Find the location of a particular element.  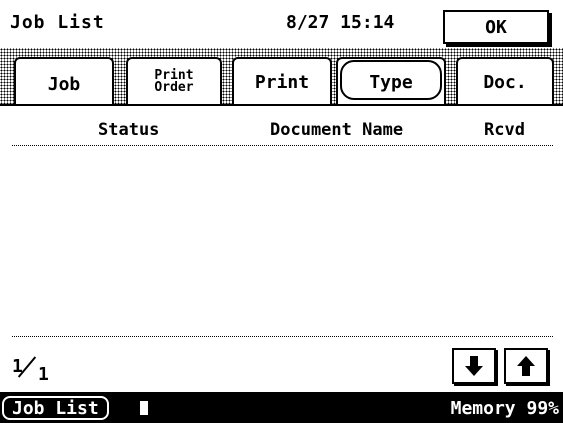

scroll-up-button is located at coordinates (526, 366).